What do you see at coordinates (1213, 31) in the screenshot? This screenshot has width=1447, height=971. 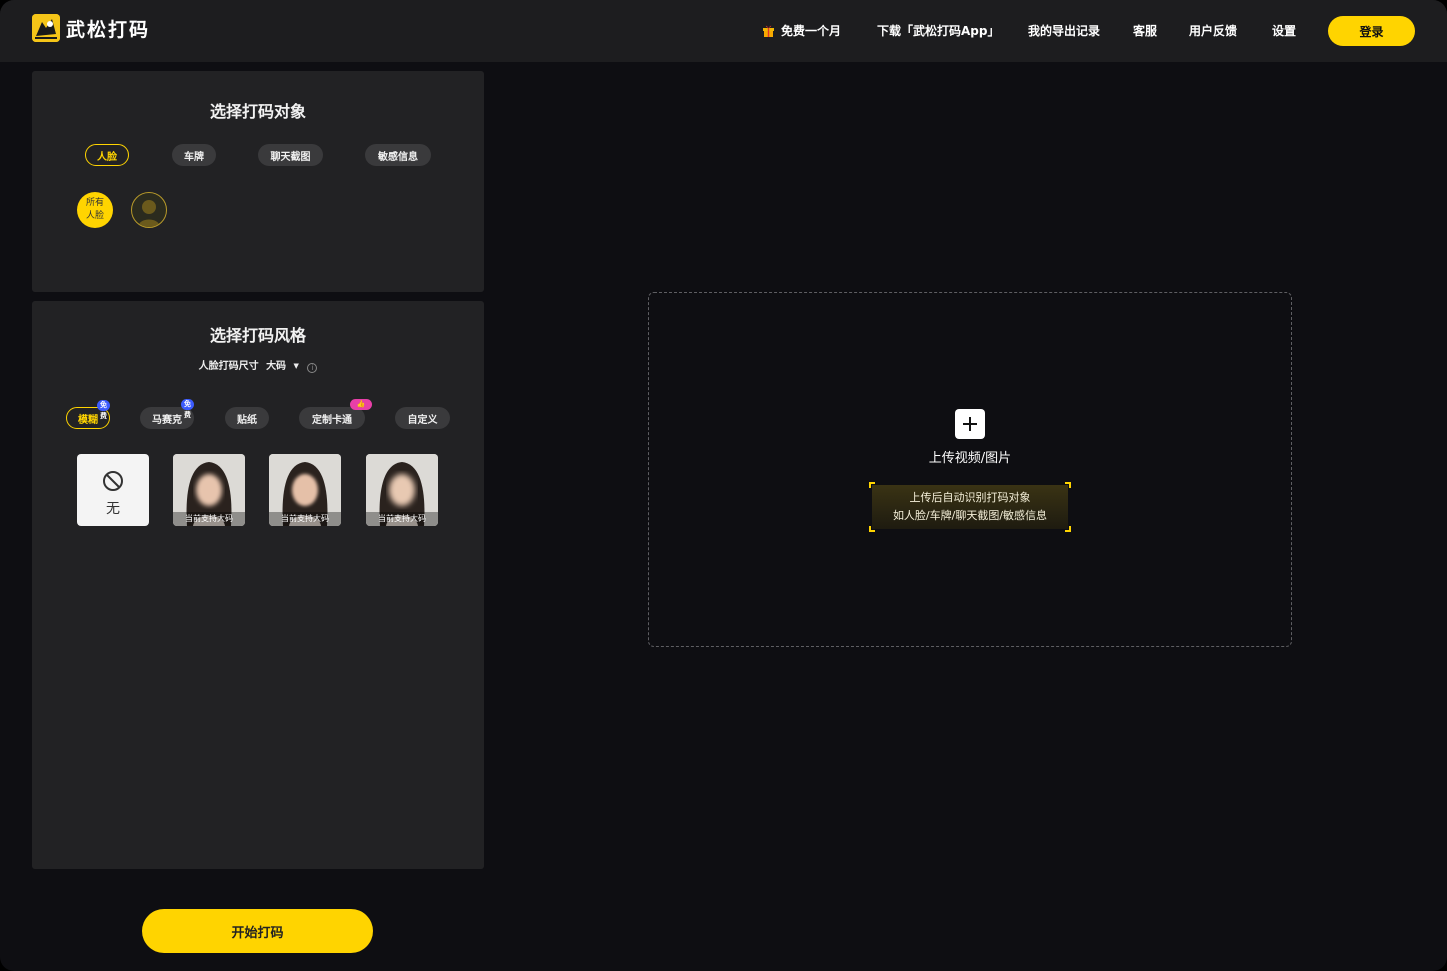 I see `nav-feedback: 用户反馈` at bounding box center [1213, 31].